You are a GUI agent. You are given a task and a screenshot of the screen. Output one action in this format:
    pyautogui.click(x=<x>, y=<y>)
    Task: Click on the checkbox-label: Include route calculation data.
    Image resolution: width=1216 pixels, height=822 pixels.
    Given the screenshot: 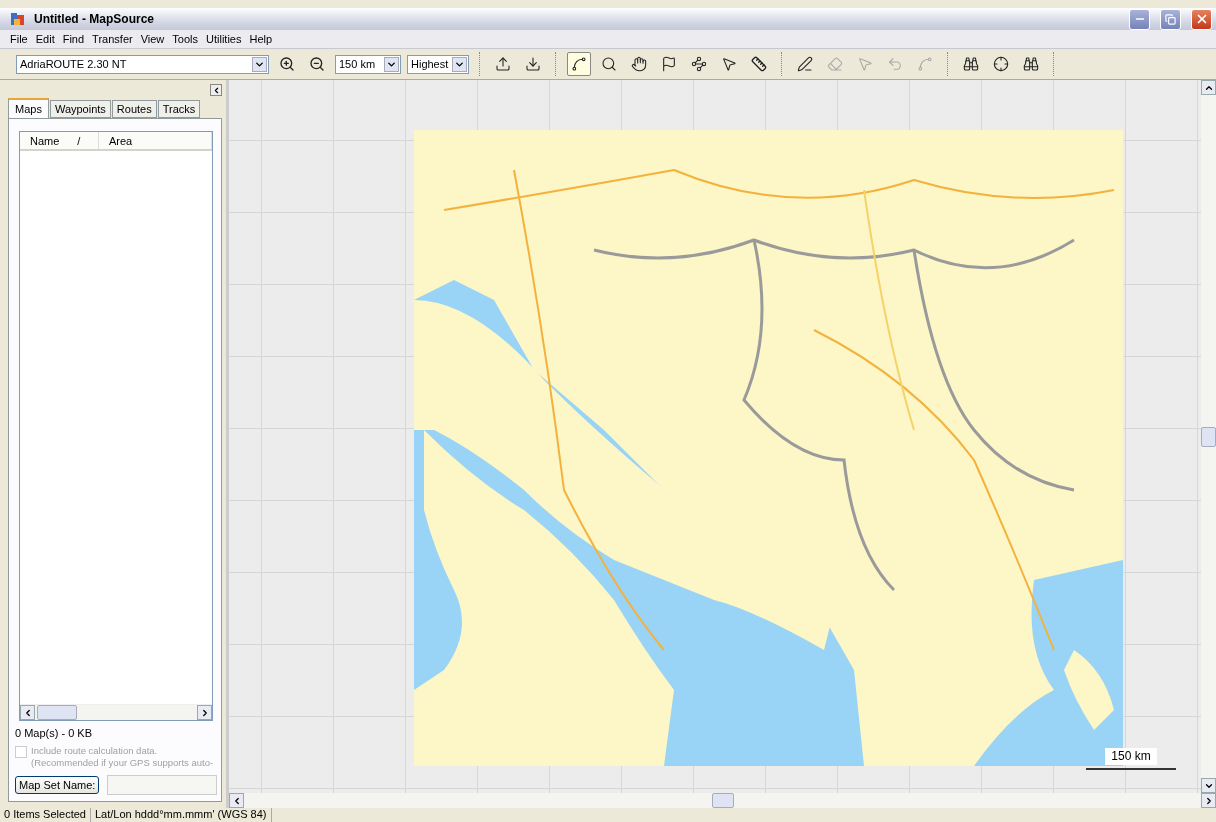 What is the action you would take?
    pyautogui.click(x=95, y=751)
    